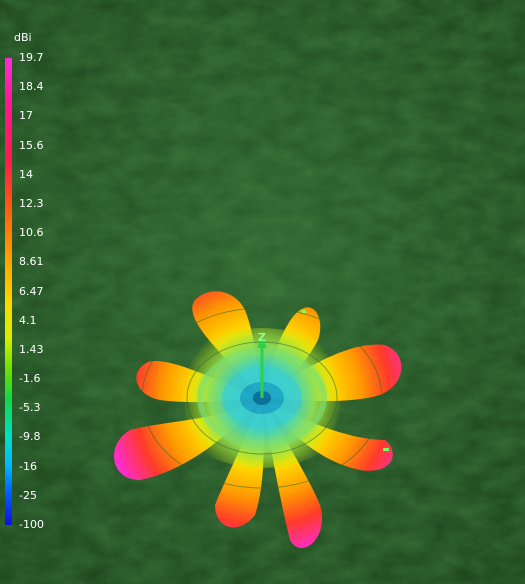 This screenshot has height=584, width=525. What do you see at coordinates (26, 174) in the screenshot?
I see `colorbar-tick-label: 14` at bounding box center [26, 174].